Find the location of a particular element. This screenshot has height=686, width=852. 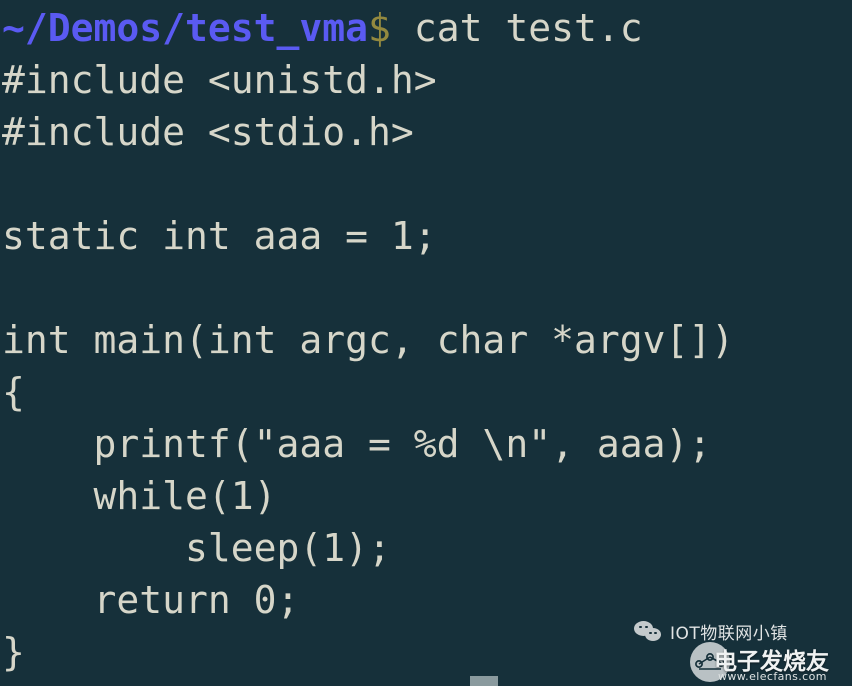

code-line: { is located at coordinates (13, 392).